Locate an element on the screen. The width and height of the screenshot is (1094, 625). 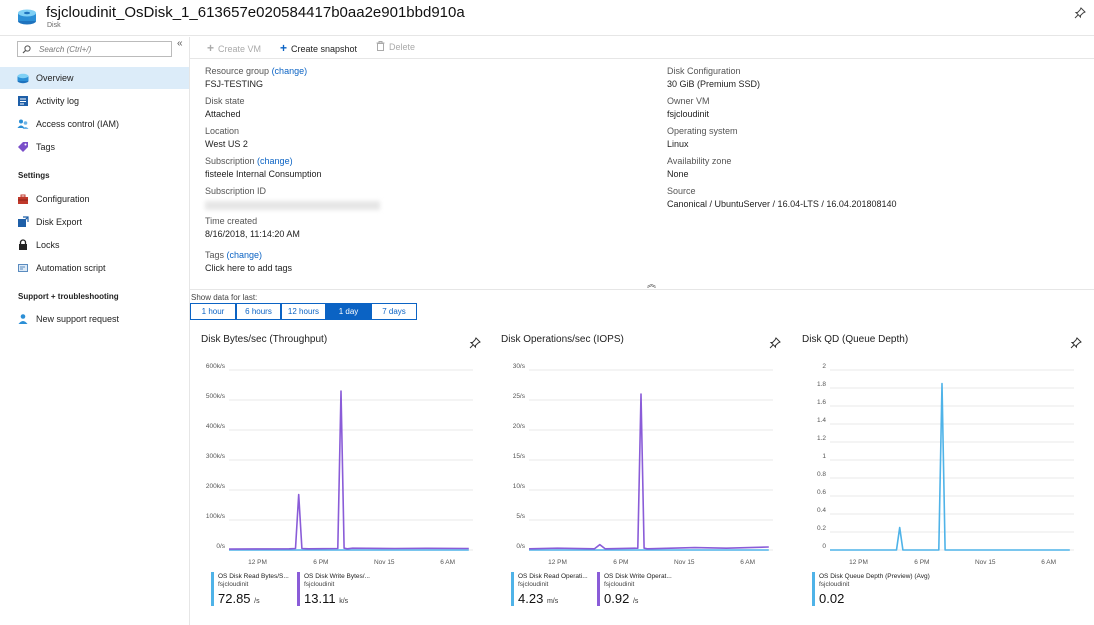
collapse-sidebar-icon: « is located at coordinates (180, 43).